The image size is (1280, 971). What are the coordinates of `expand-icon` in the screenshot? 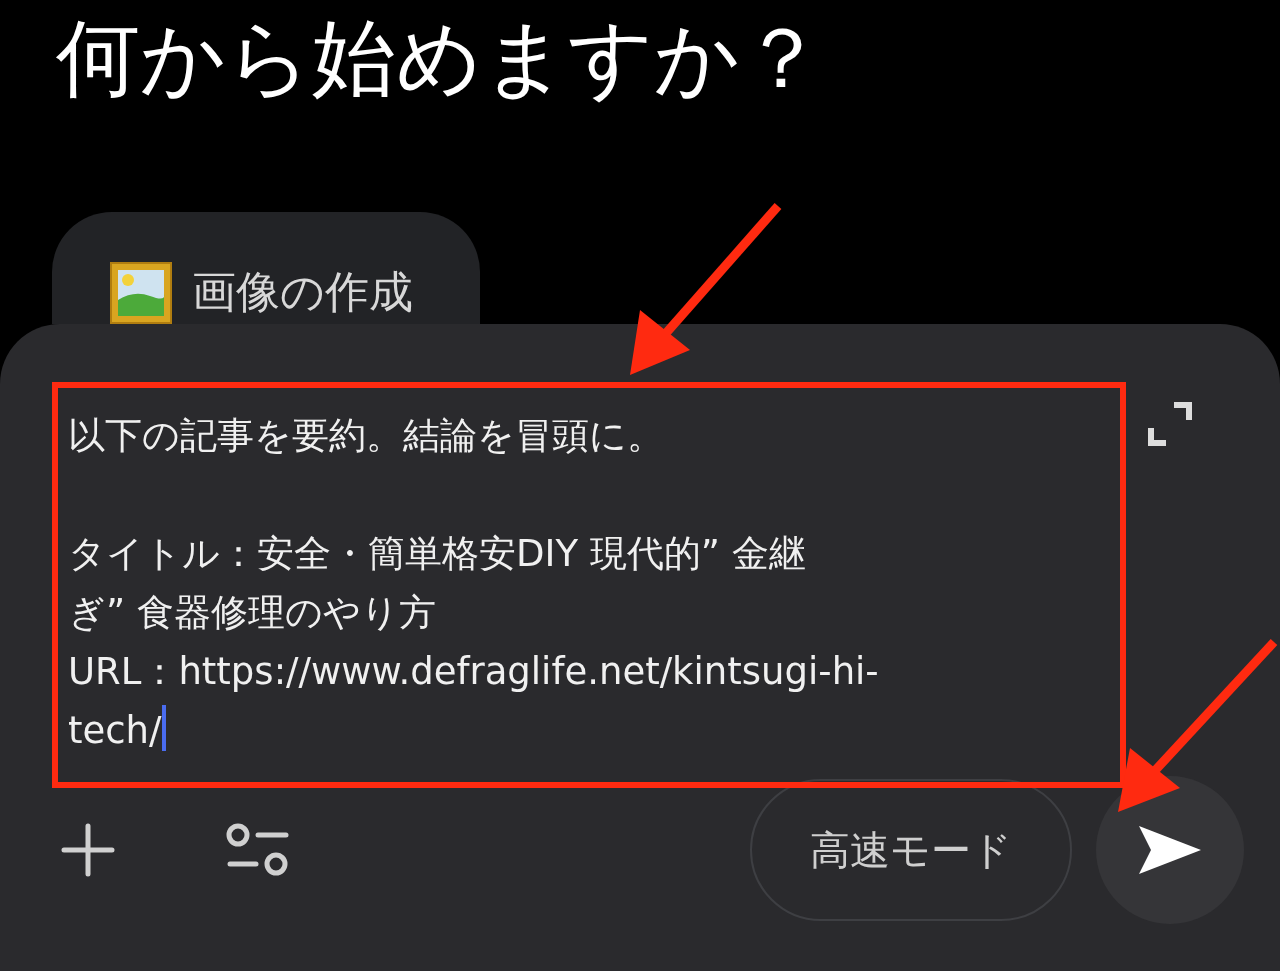 It's located at (1170, 424).